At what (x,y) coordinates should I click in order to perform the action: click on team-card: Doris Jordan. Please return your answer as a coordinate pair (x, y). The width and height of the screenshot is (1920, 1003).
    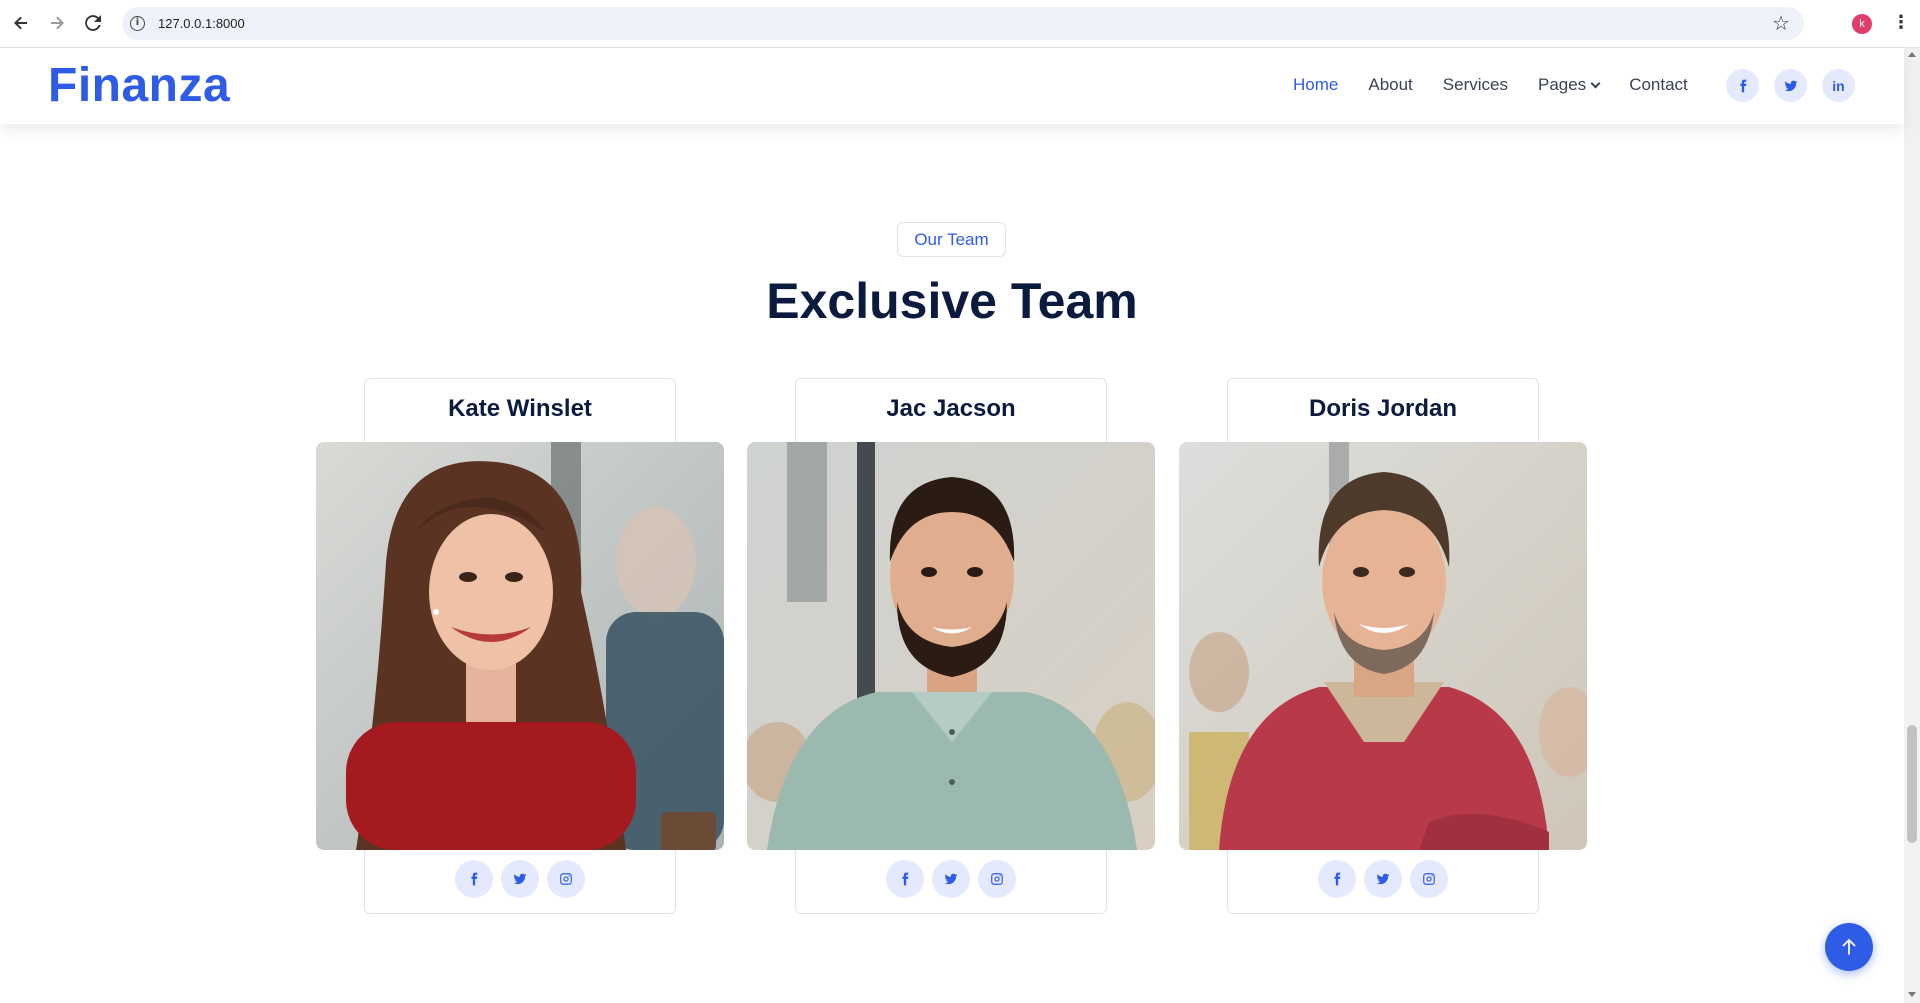
    Looking at the image, I should click on (1384, 646).